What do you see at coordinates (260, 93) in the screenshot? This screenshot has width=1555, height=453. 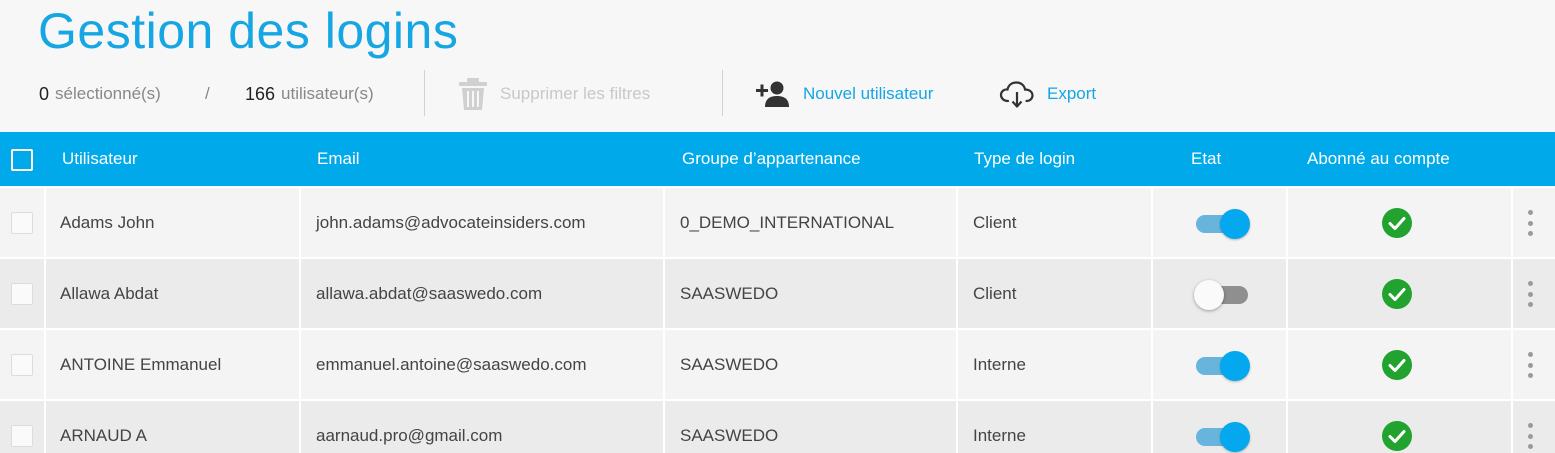 I see `user-count-value: 166` at bounding box center [260, 93].